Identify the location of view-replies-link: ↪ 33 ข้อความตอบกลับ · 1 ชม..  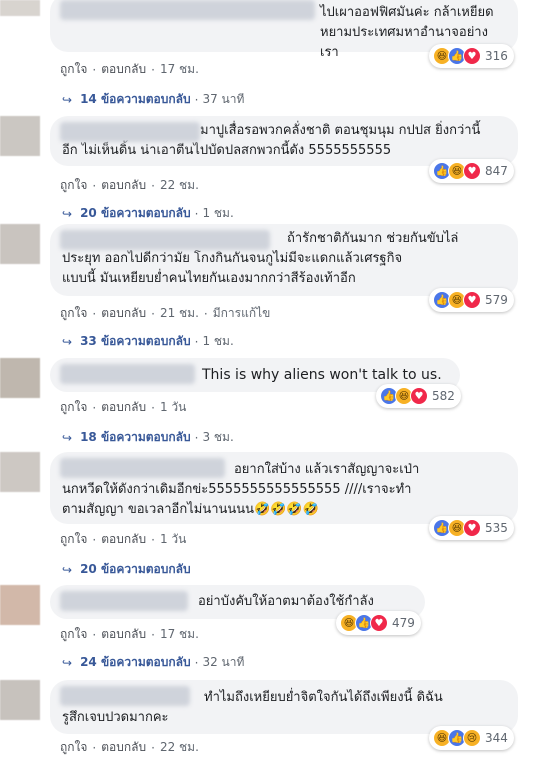
(148, 341).